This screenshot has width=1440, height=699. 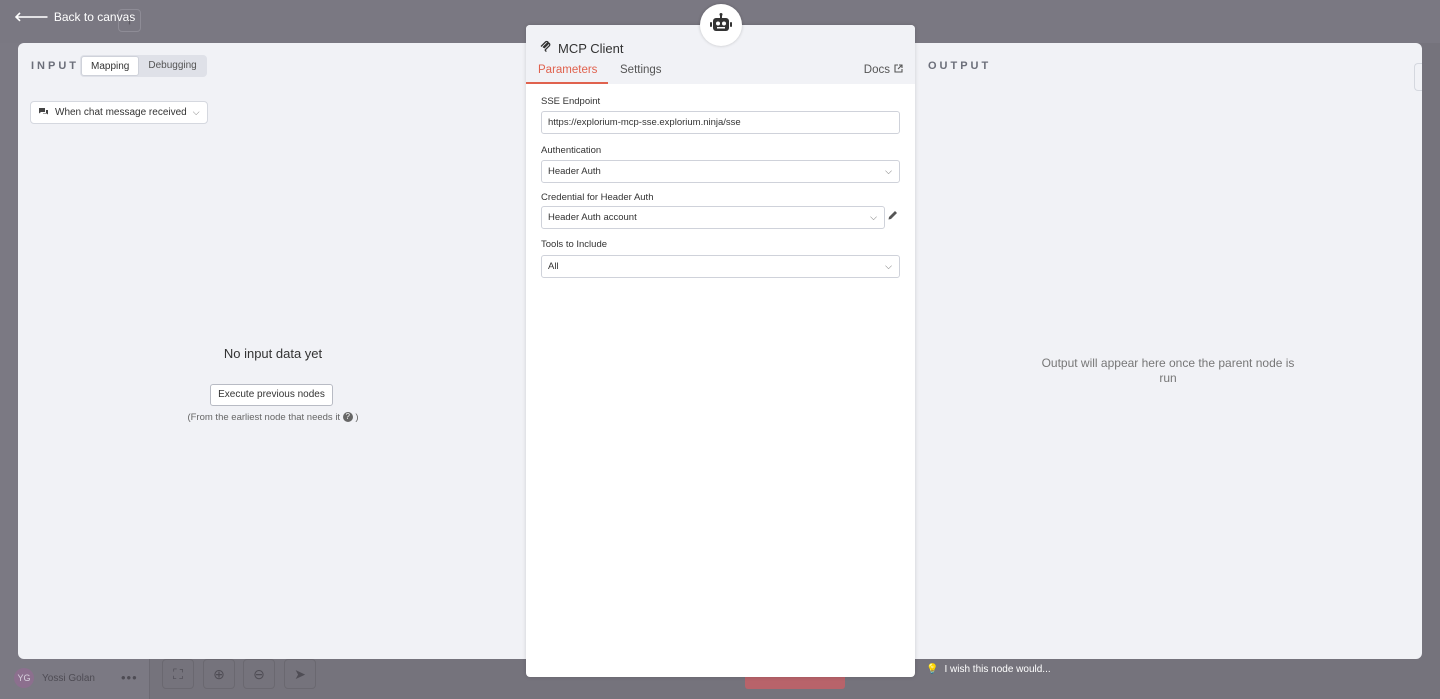 I want to click on node-title-text: MCP Client, so click(x=591, y=48).